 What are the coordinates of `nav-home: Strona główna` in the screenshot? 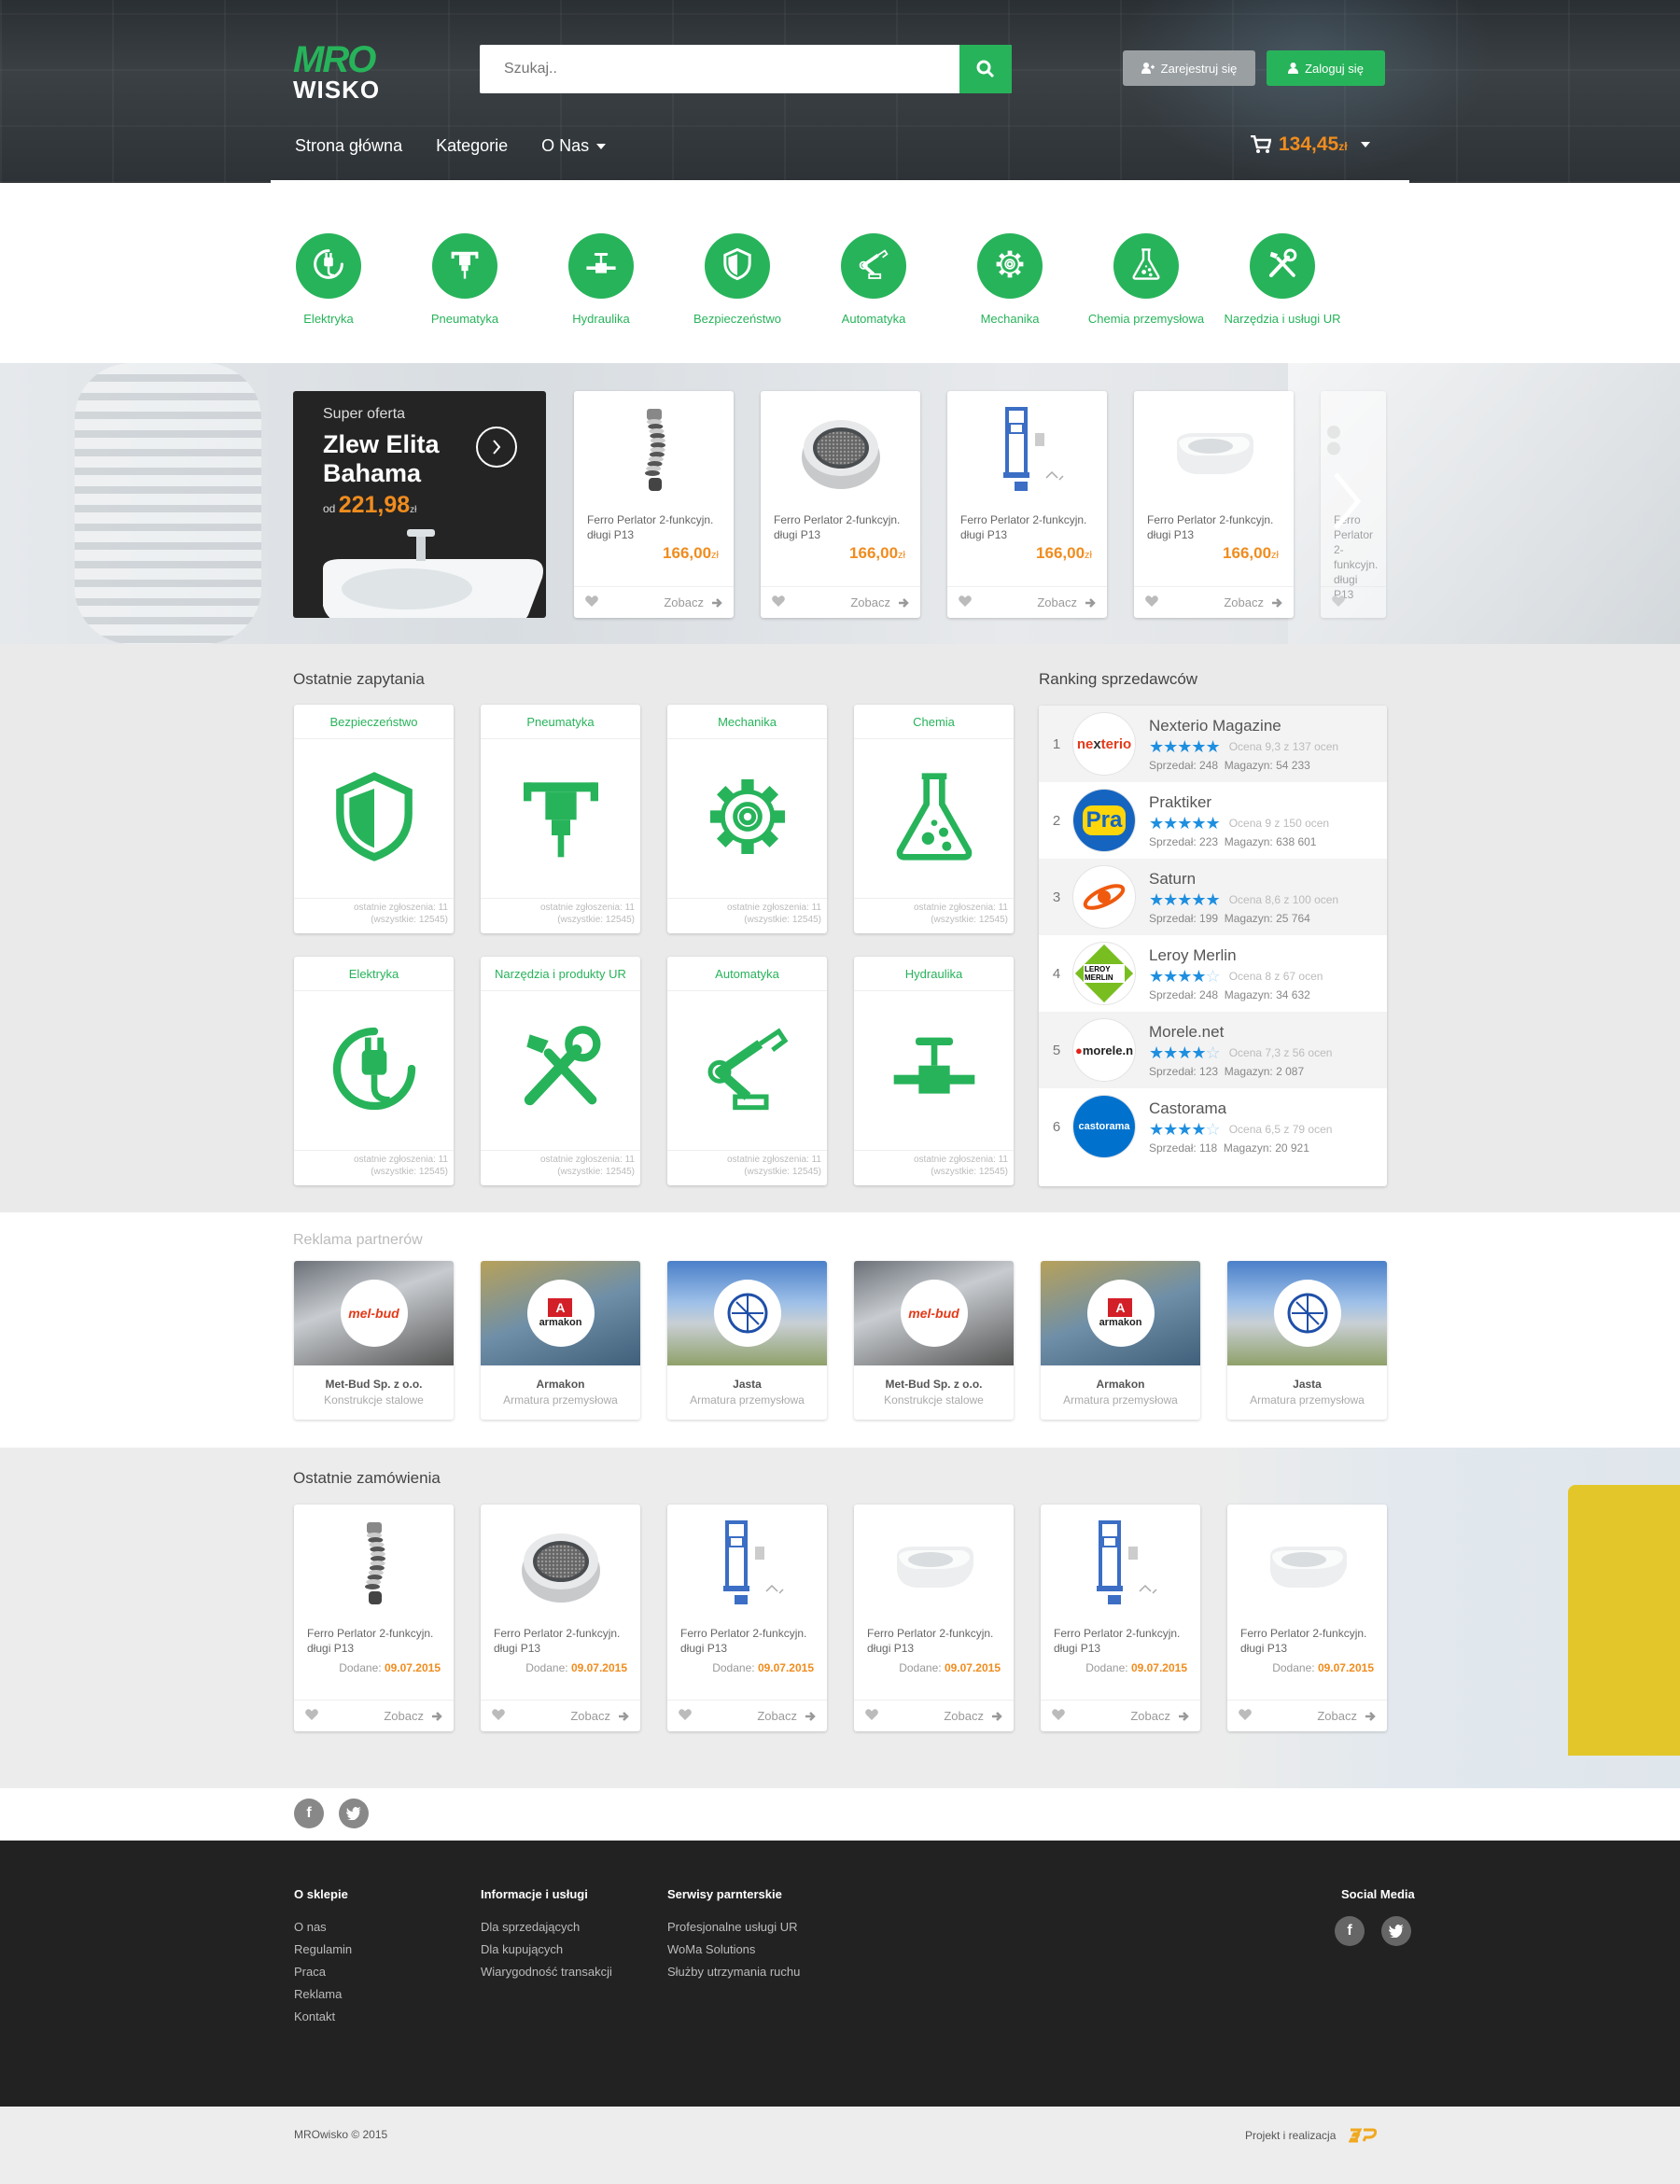 It's located at (348, 146).